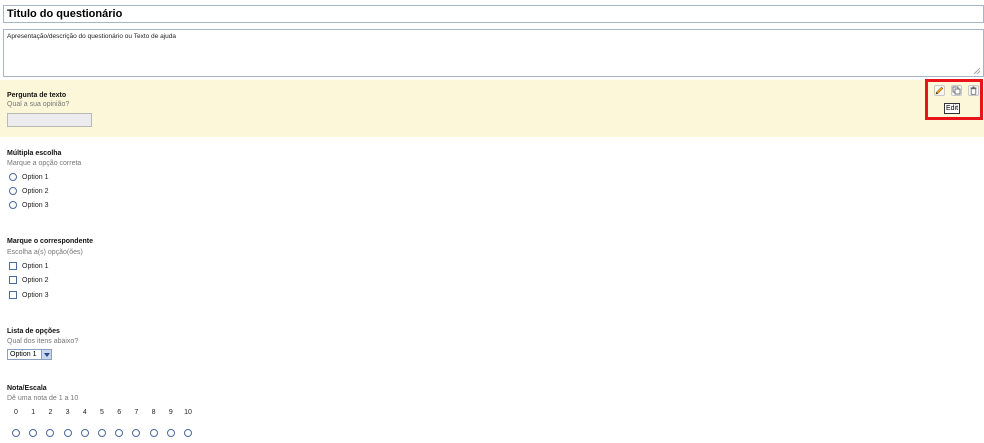  I want to click on checkbox-option: Option 3, so click(28, 295).